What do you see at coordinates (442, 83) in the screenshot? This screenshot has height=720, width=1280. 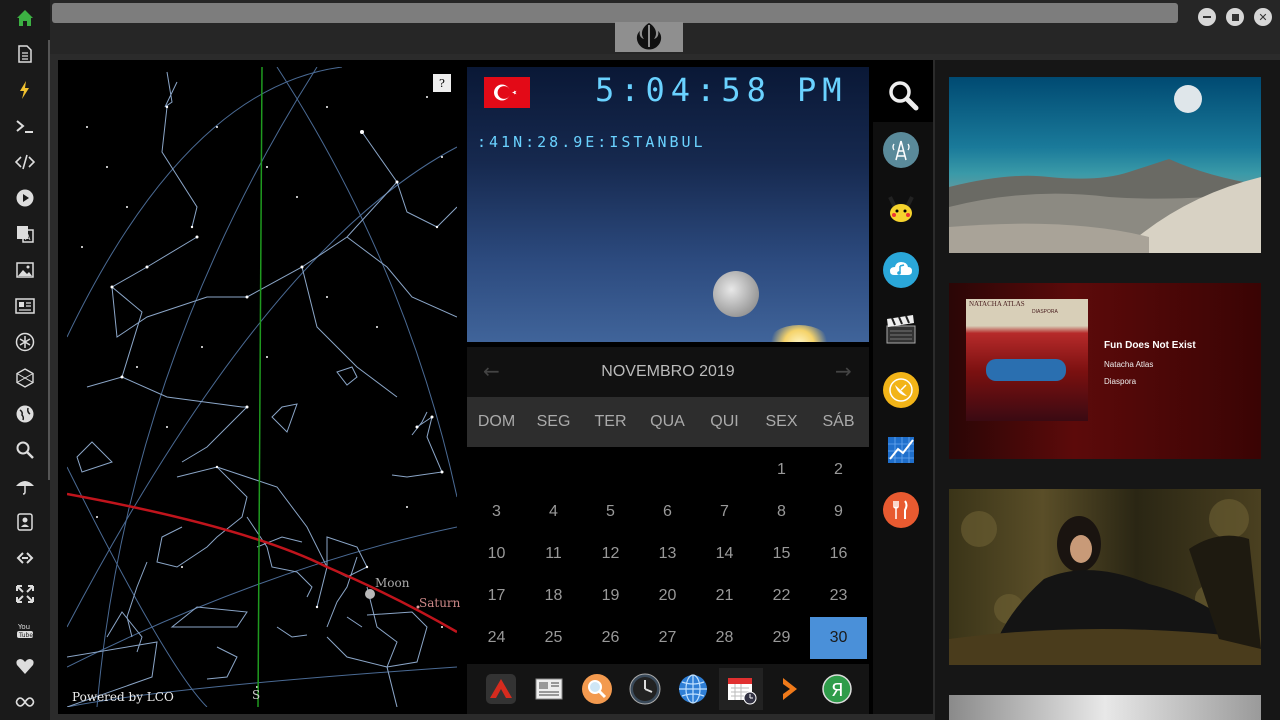 I see `help-button: ?` at bounding box center [442, 83].